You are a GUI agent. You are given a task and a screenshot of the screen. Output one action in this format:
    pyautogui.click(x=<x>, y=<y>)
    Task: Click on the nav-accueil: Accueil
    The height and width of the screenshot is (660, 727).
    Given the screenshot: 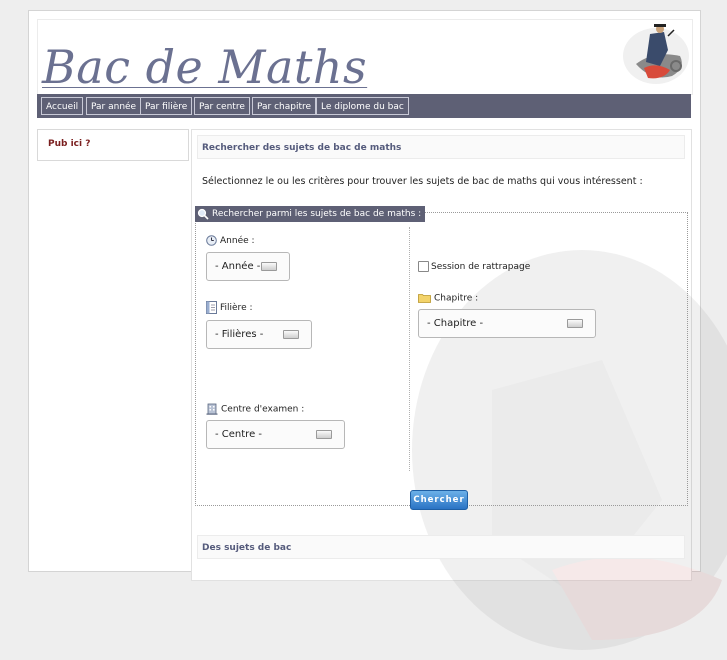 What is the action you would take?
    pyautogui.click(x=62, y=106)
    